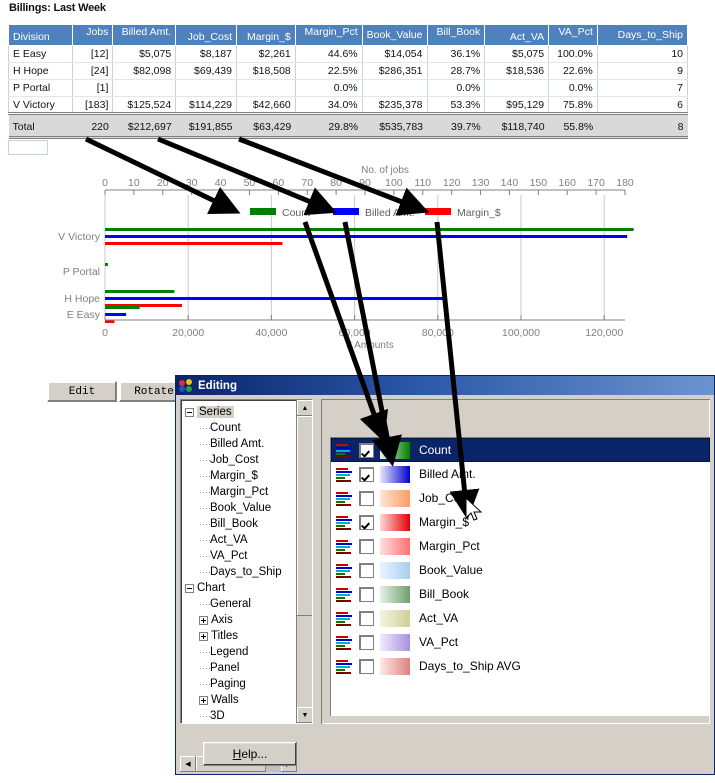  What do you see at coordinates (604, 333) in the screenshot?
I see `bottom-tick-label: 120,000` at bounding box center [604, 333].